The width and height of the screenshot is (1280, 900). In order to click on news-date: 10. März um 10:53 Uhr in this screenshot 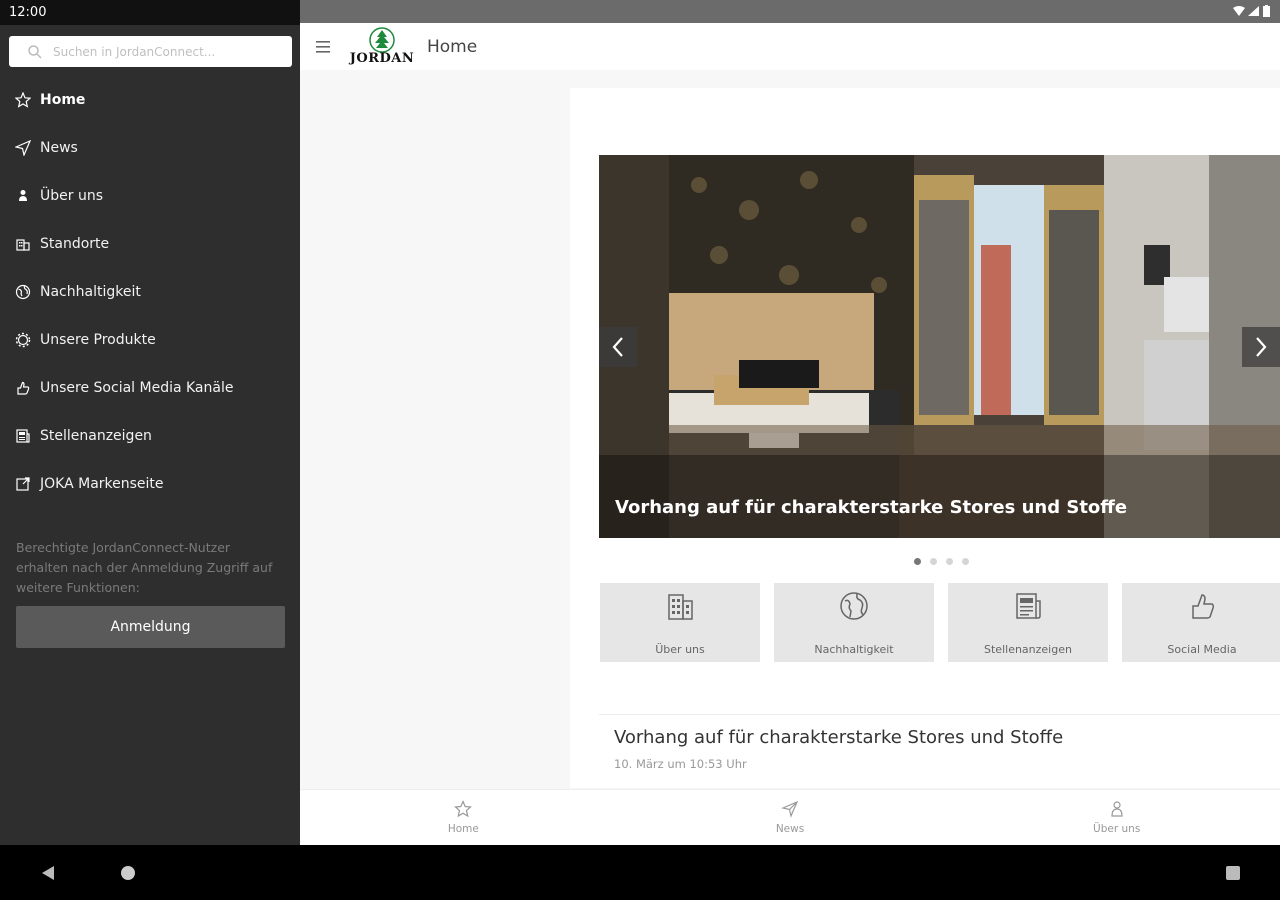, I will do `click(680, 764)`.